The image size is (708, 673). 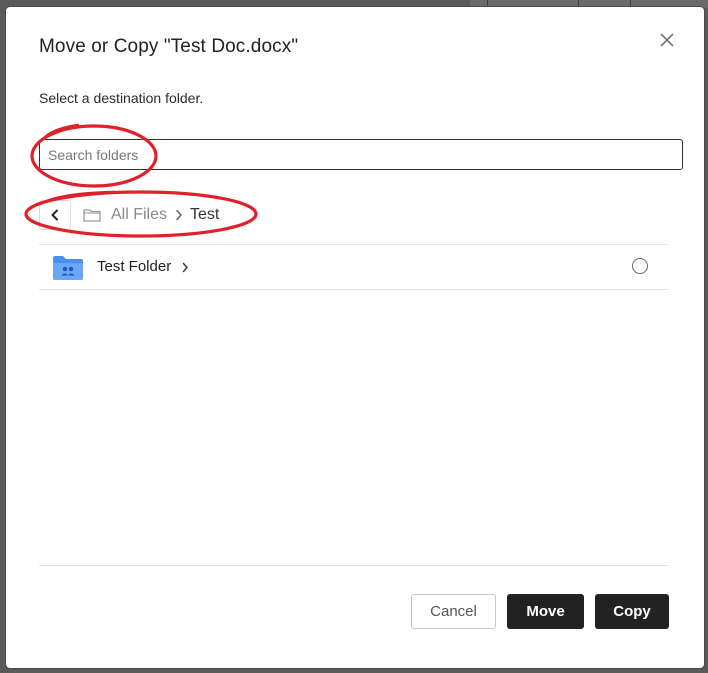 What do you see at coordinates (354, 267) in the screenshot?
I see `folder-row: Test Folder` at bounding box center [354, 267].